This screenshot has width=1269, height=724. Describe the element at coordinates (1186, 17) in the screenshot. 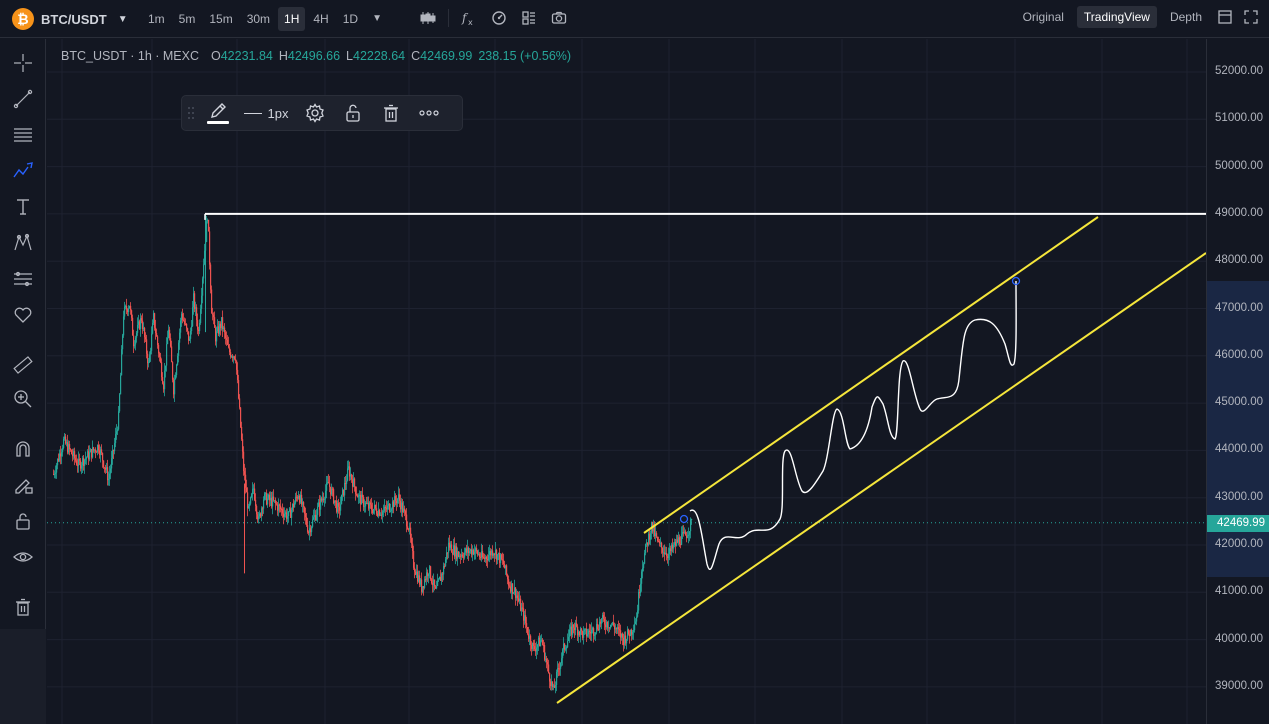

I see `view-depth-button: Depth` at that location.